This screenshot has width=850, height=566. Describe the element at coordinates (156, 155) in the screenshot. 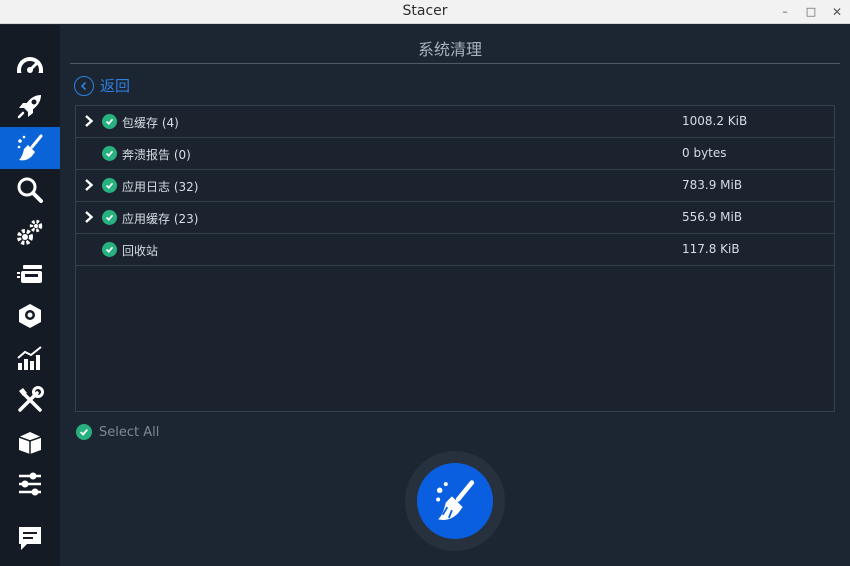

I see `row-name: 奔溃报告 (0)` at that location.